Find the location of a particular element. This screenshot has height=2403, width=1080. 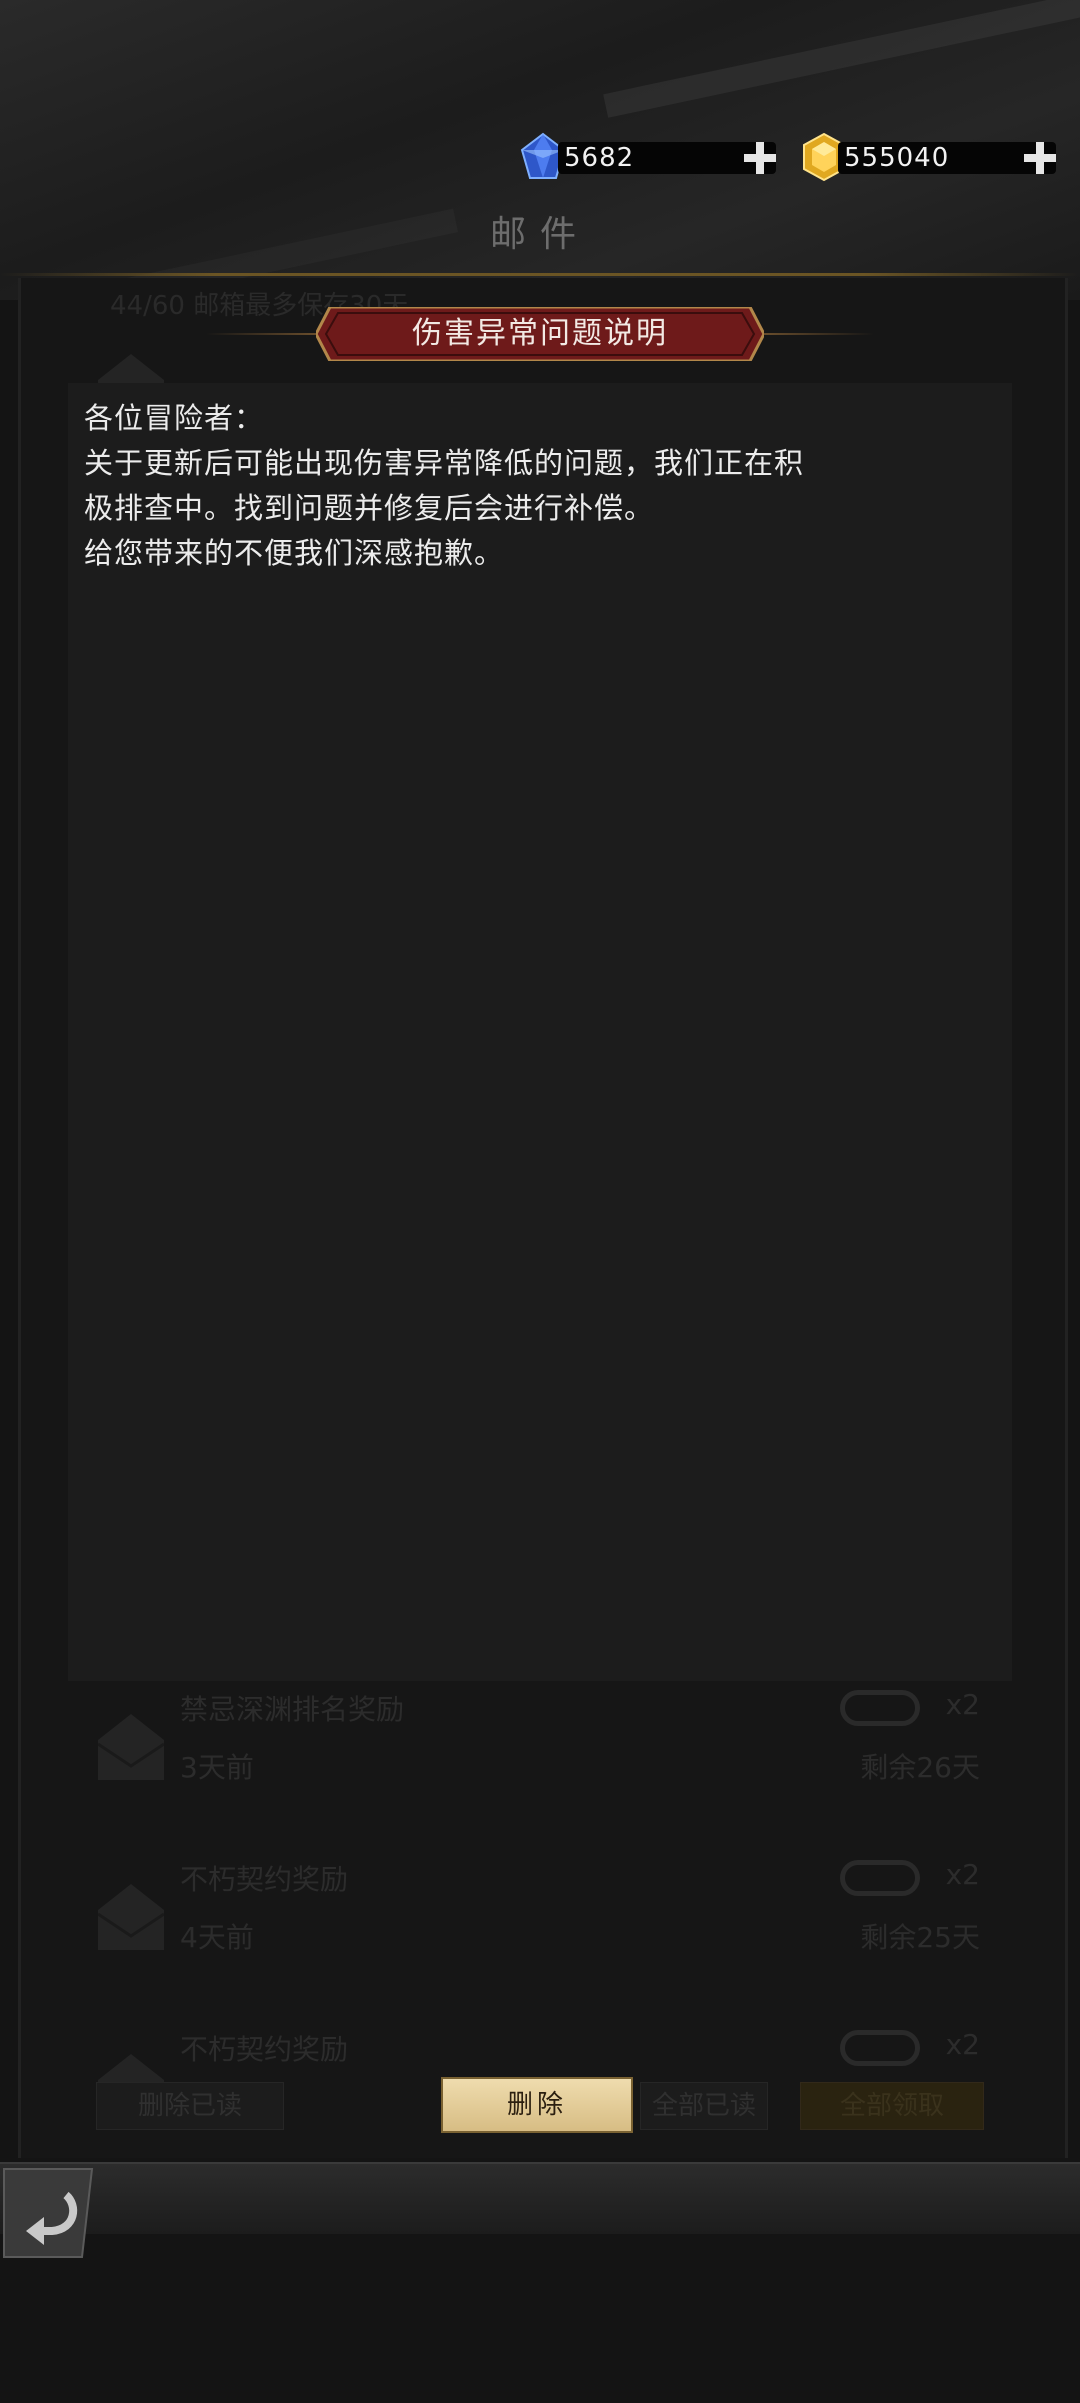

dialog-title: 伤害异常问题说明 is located at coordinates (540, 333).